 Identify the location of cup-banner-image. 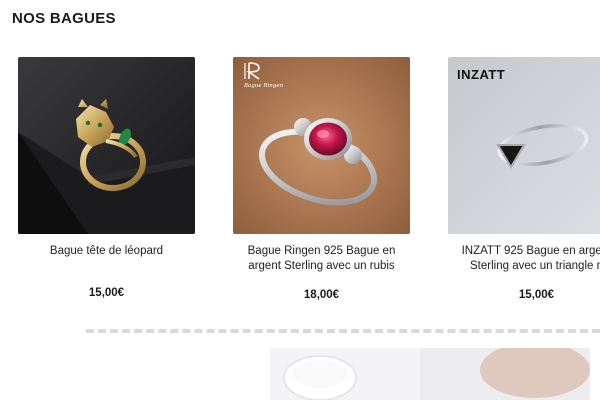
(430, 374).